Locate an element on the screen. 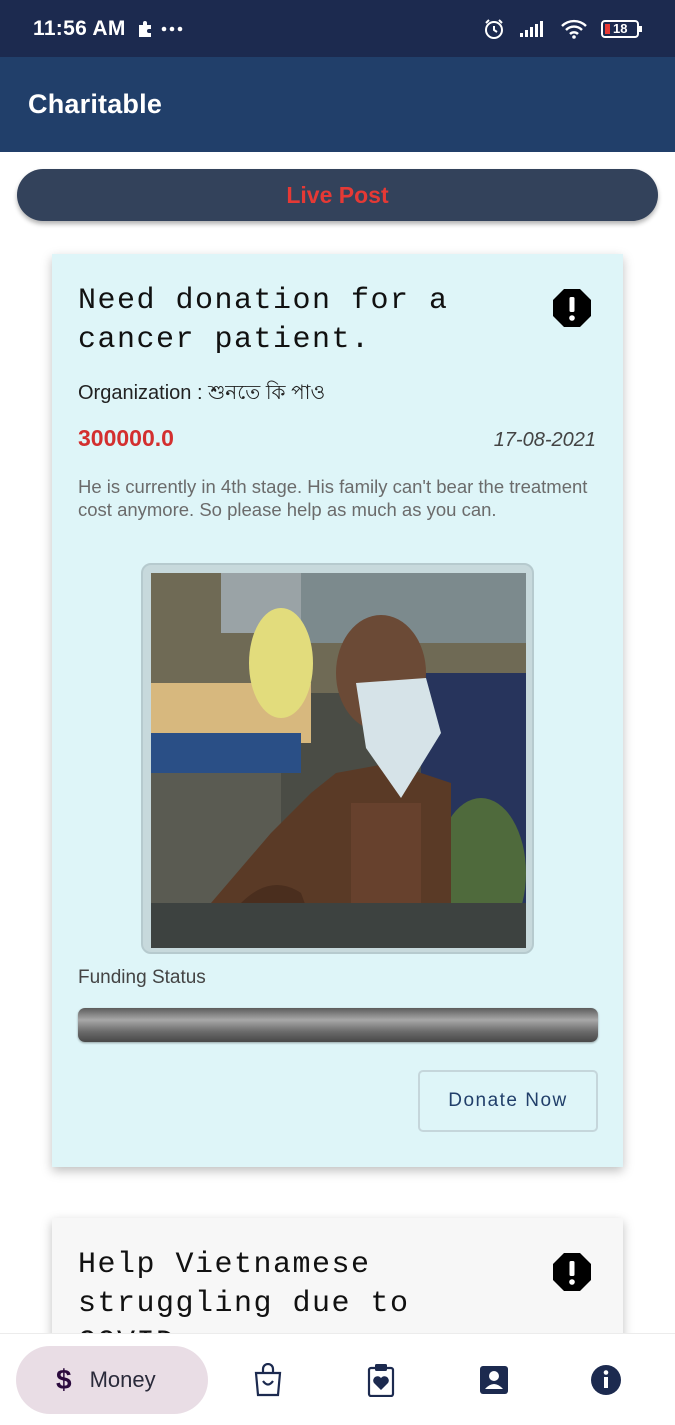  bottom-navigation: $ Money is located at coordinates (337, 1379).